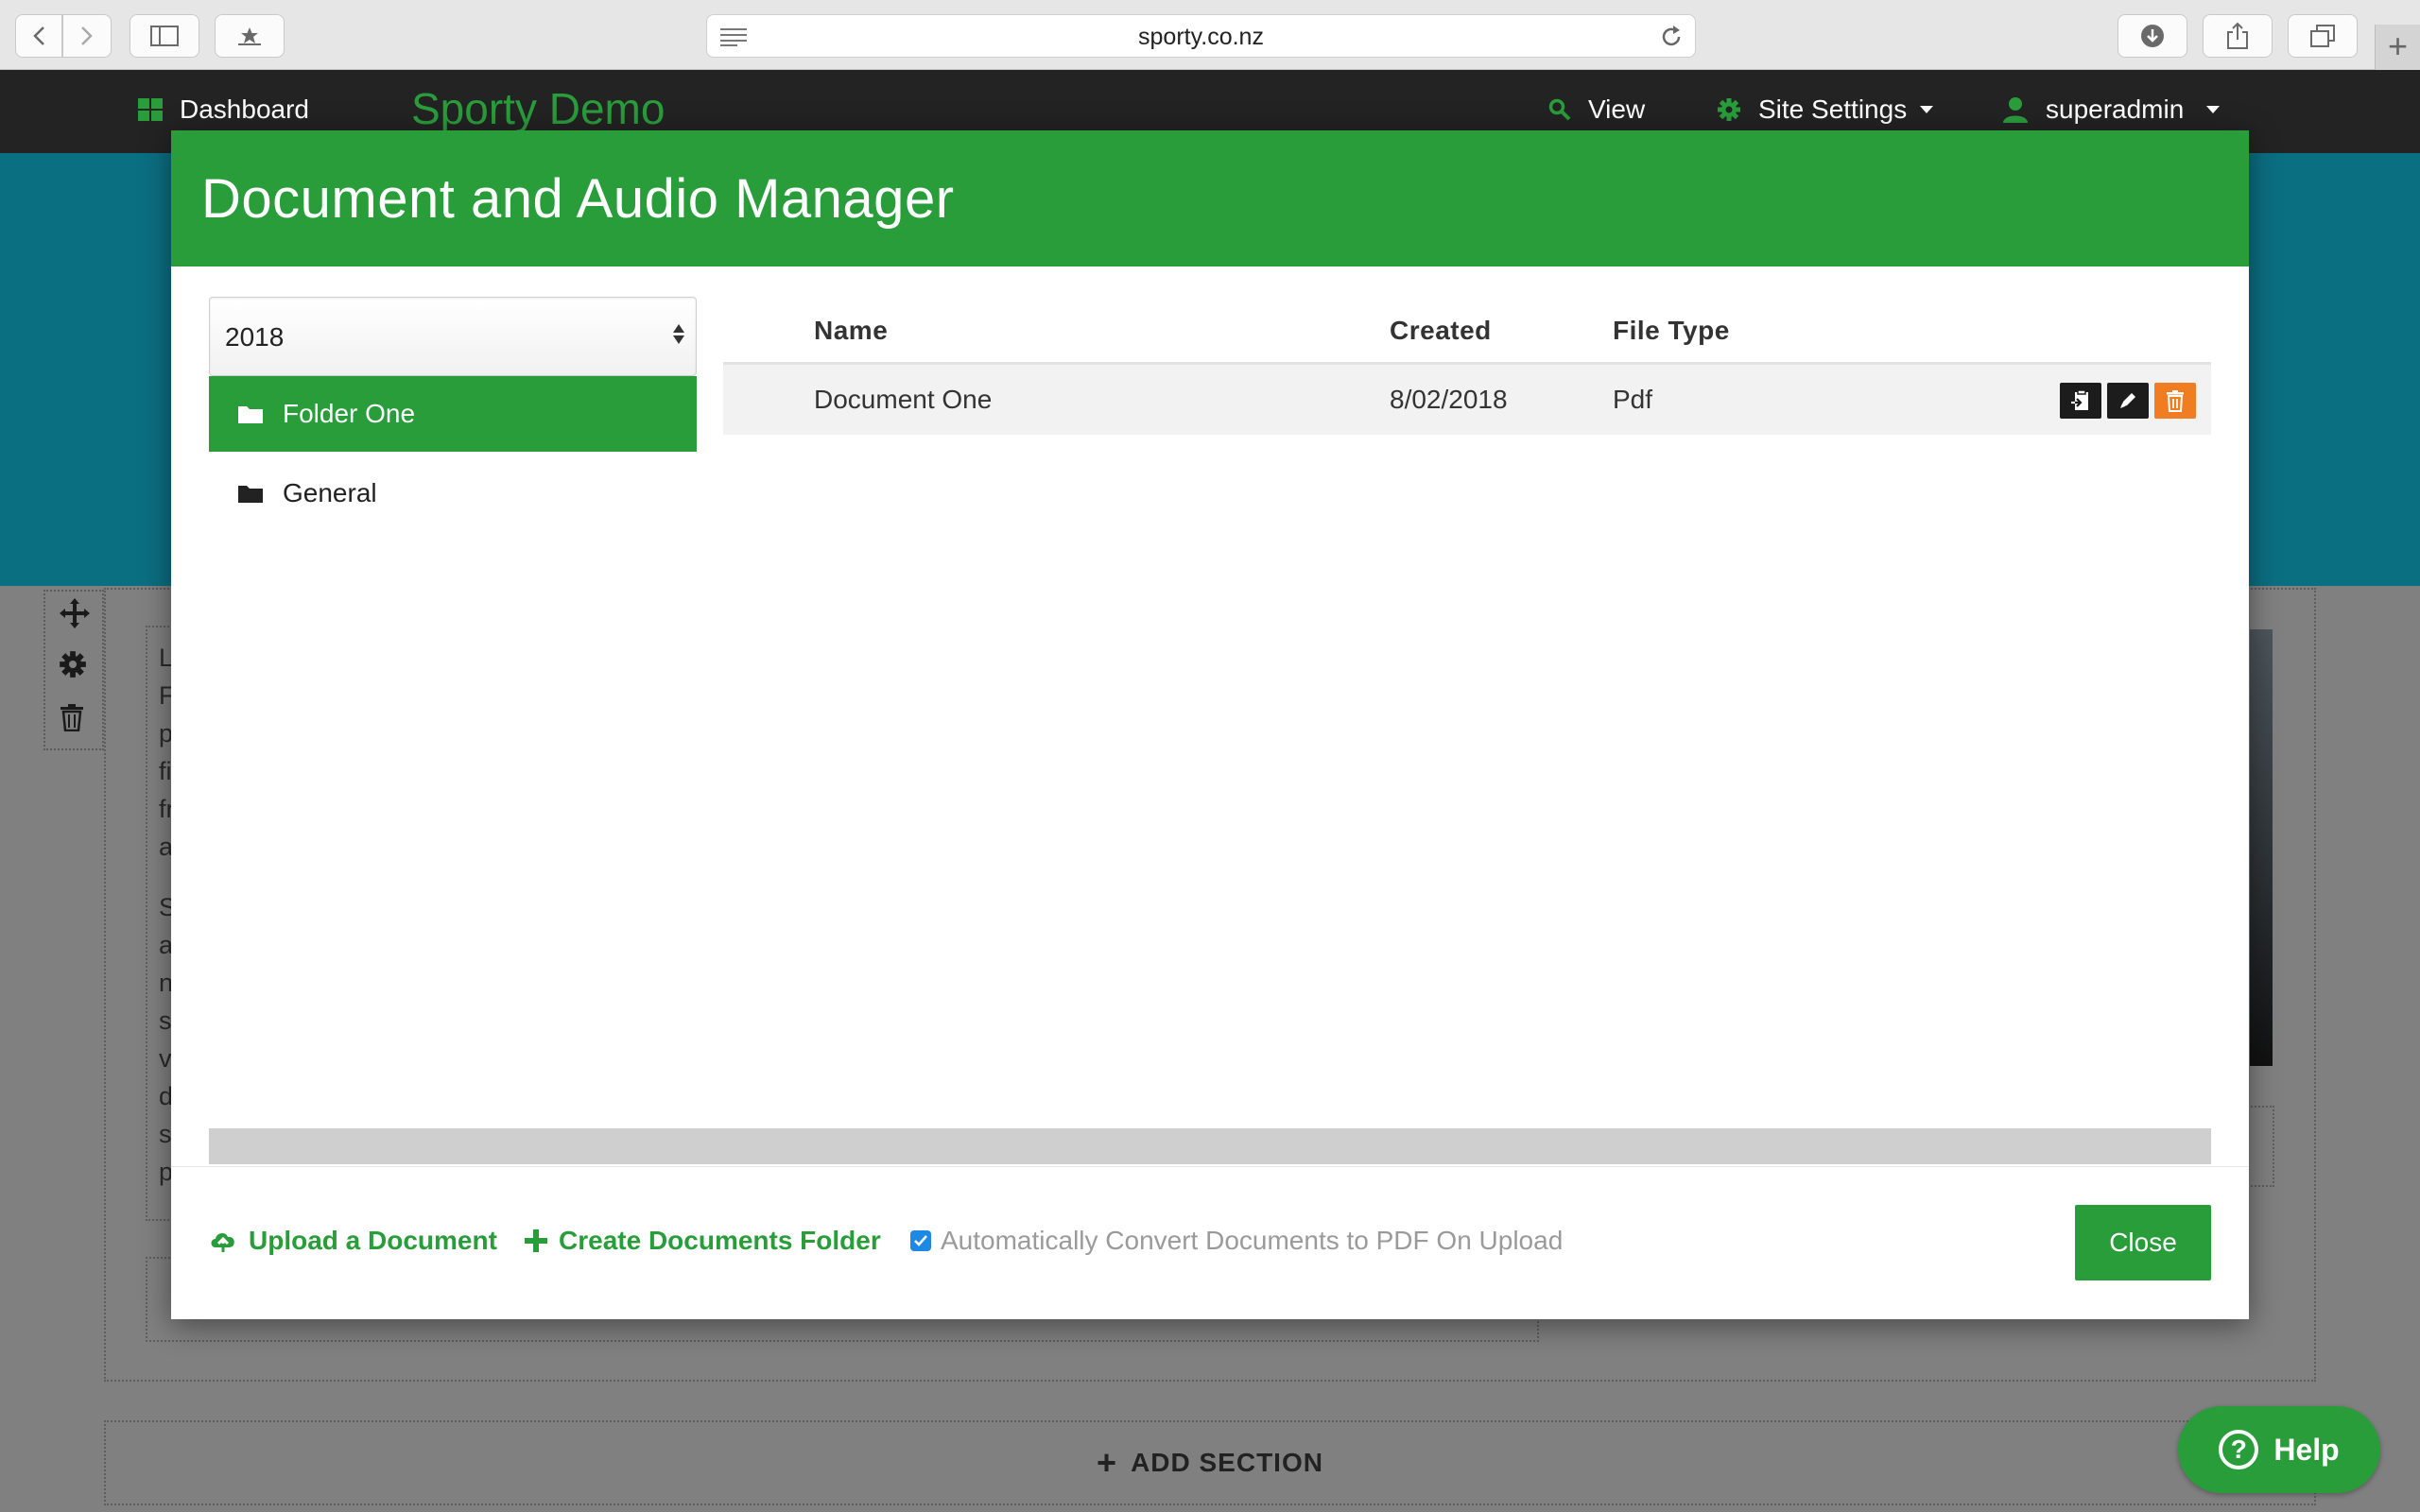 This screenshot has height=1512, width=2420. I want to click on reload-icon, so click(1672, 37).